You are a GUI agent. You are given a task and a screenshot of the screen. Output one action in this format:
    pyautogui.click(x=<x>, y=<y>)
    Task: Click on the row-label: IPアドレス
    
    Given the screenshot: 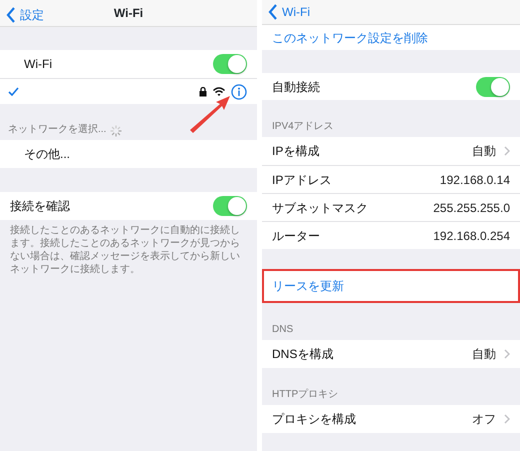 What is the action you would take?
    pyautogui.click(x=302, y=180)
    